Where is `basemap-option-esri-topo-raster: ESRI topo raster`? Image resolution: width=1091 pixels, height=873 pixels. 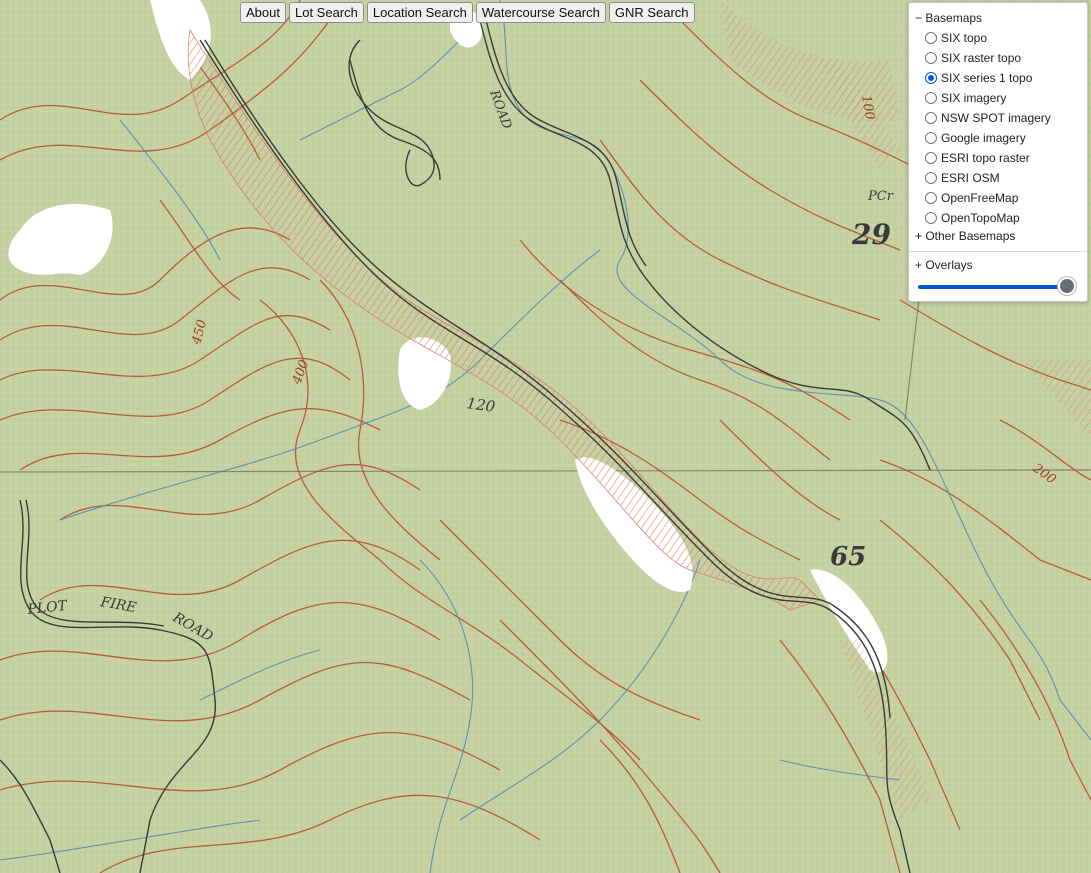
basemap-option-esri-topo-raster: ESRI topo raster is located at coordinates (977, 158).